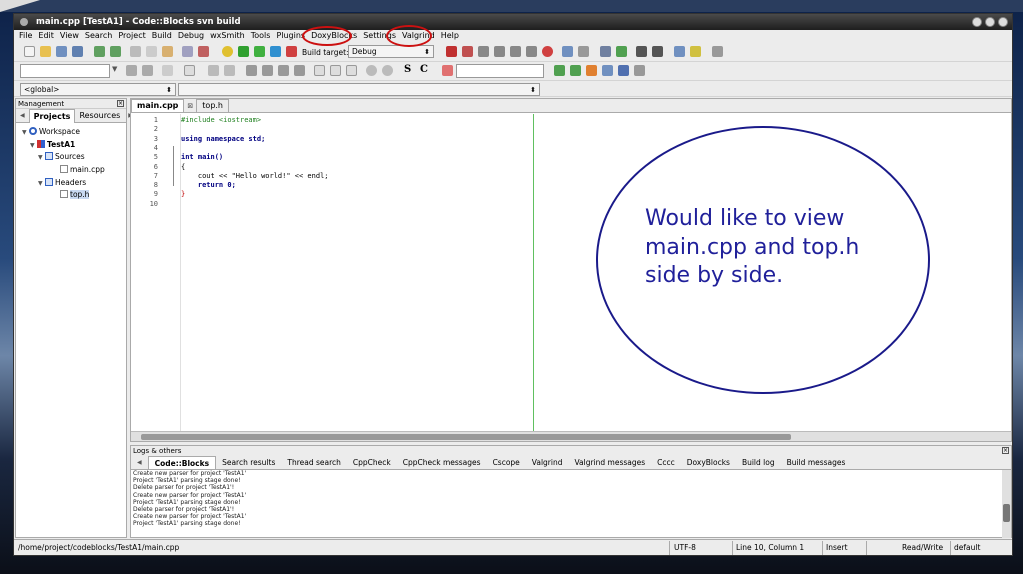 The height and width of the screenshot is (574, 1023). Describe the element at coordinates (131, 36) in the screenshot. I see `menu-project: Project` at that location.